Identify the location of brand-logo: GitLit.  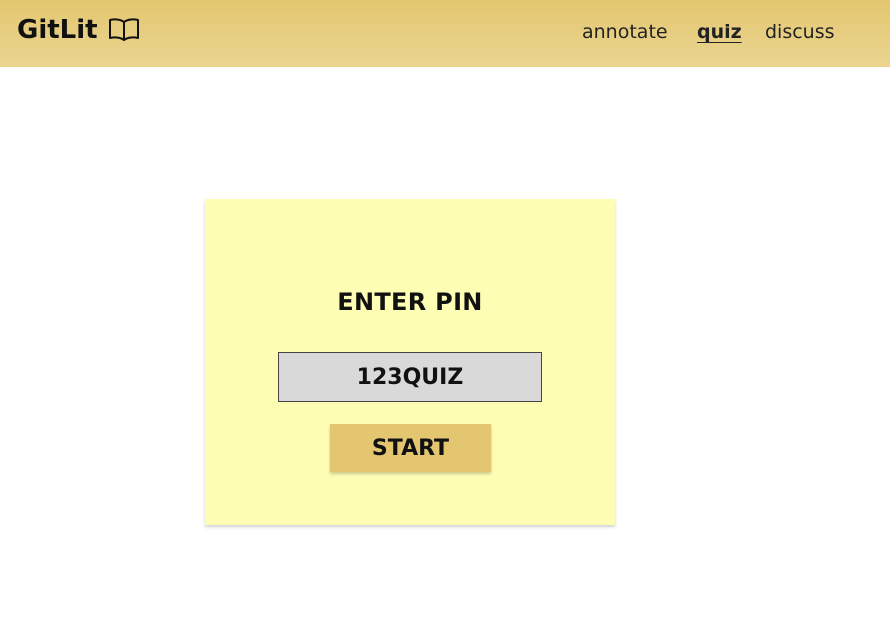
(78, 30).